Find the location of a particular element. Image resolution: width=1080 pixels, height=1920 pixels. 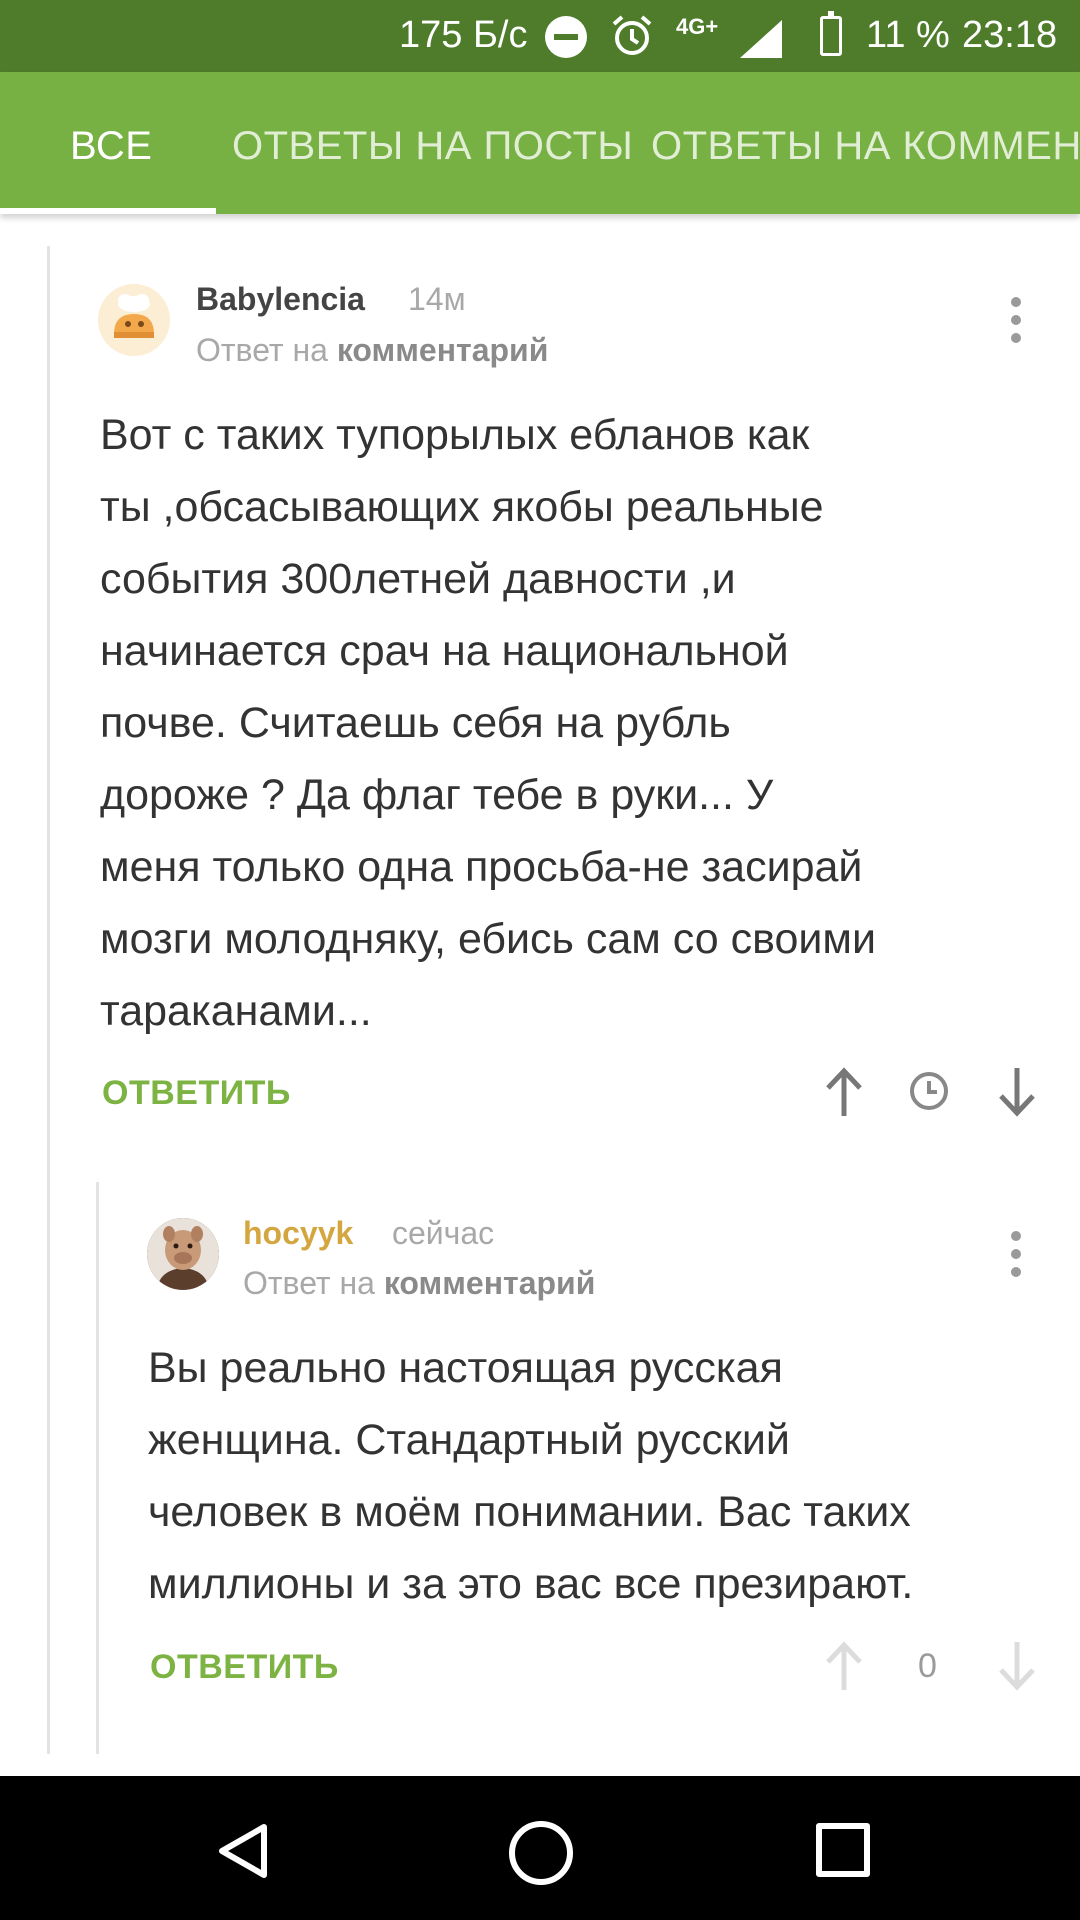

thread-line is located at coordinates (48, 1000).